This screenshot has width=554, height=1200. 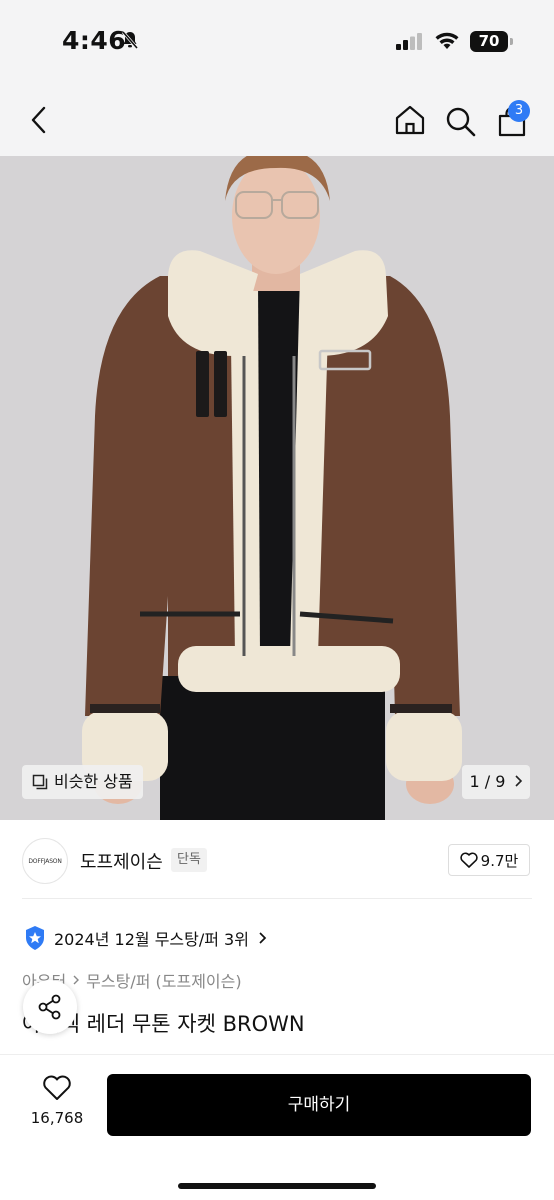 What do you see at coordinates (57, 1101) in the screenshot?
I see `product-like-button: 16,768` at bounding box center [57, 1101].